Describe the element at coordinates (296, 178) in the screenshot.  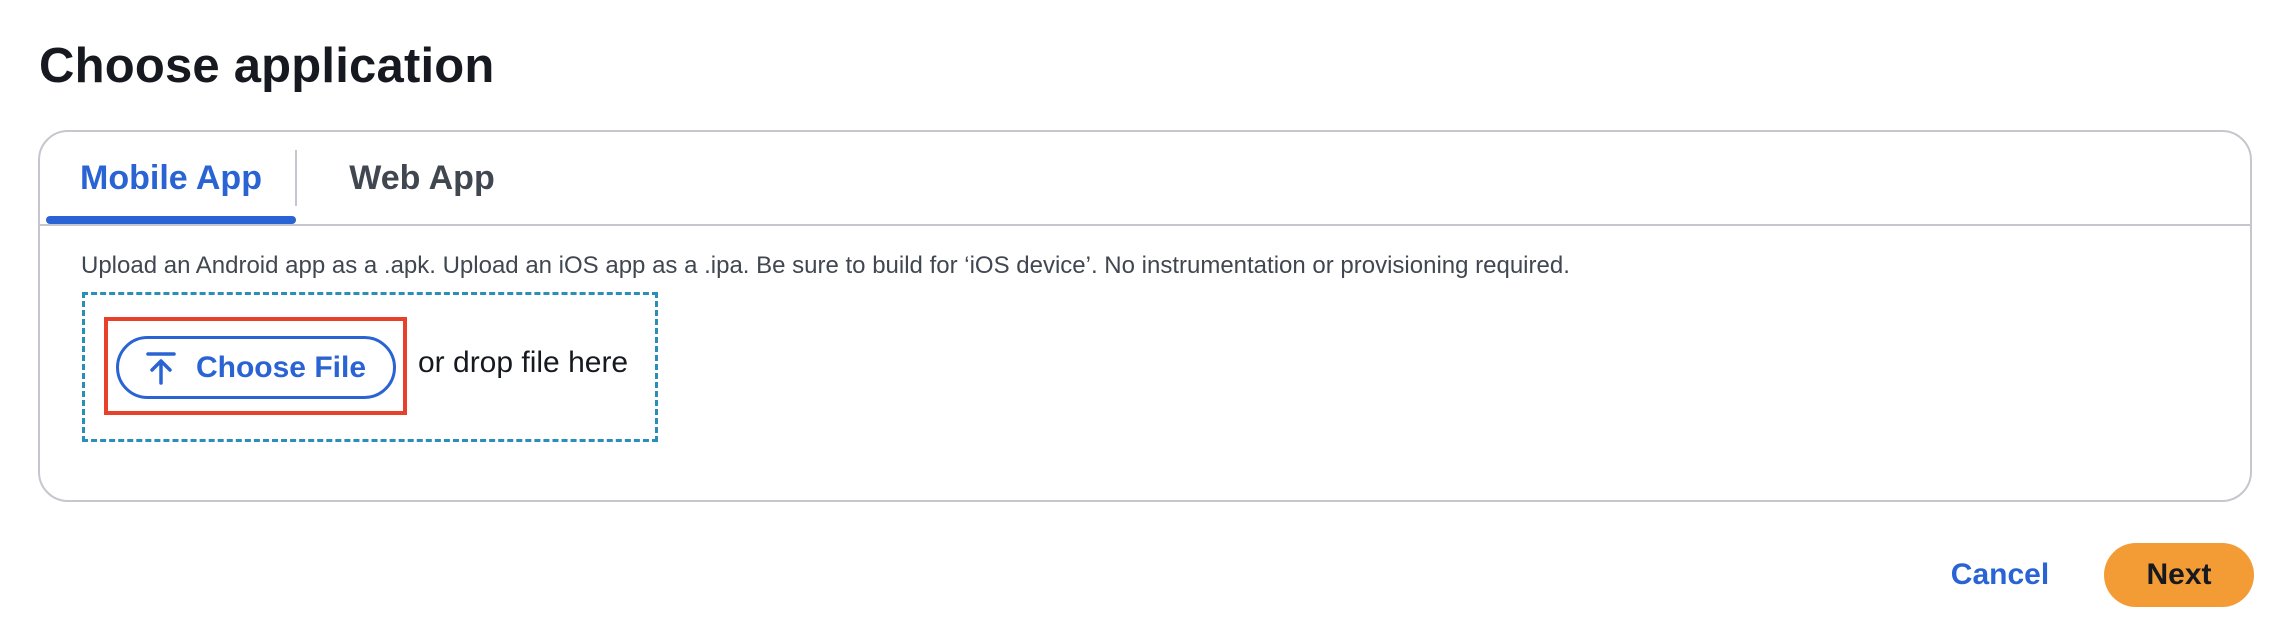
I see `tab-divider` at that location.